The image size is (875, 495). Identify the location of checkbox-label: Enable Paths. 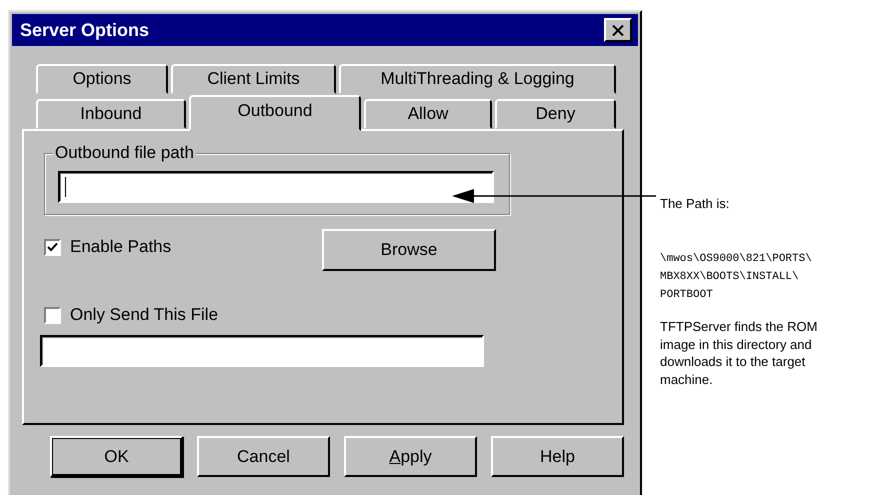
(121, 247).